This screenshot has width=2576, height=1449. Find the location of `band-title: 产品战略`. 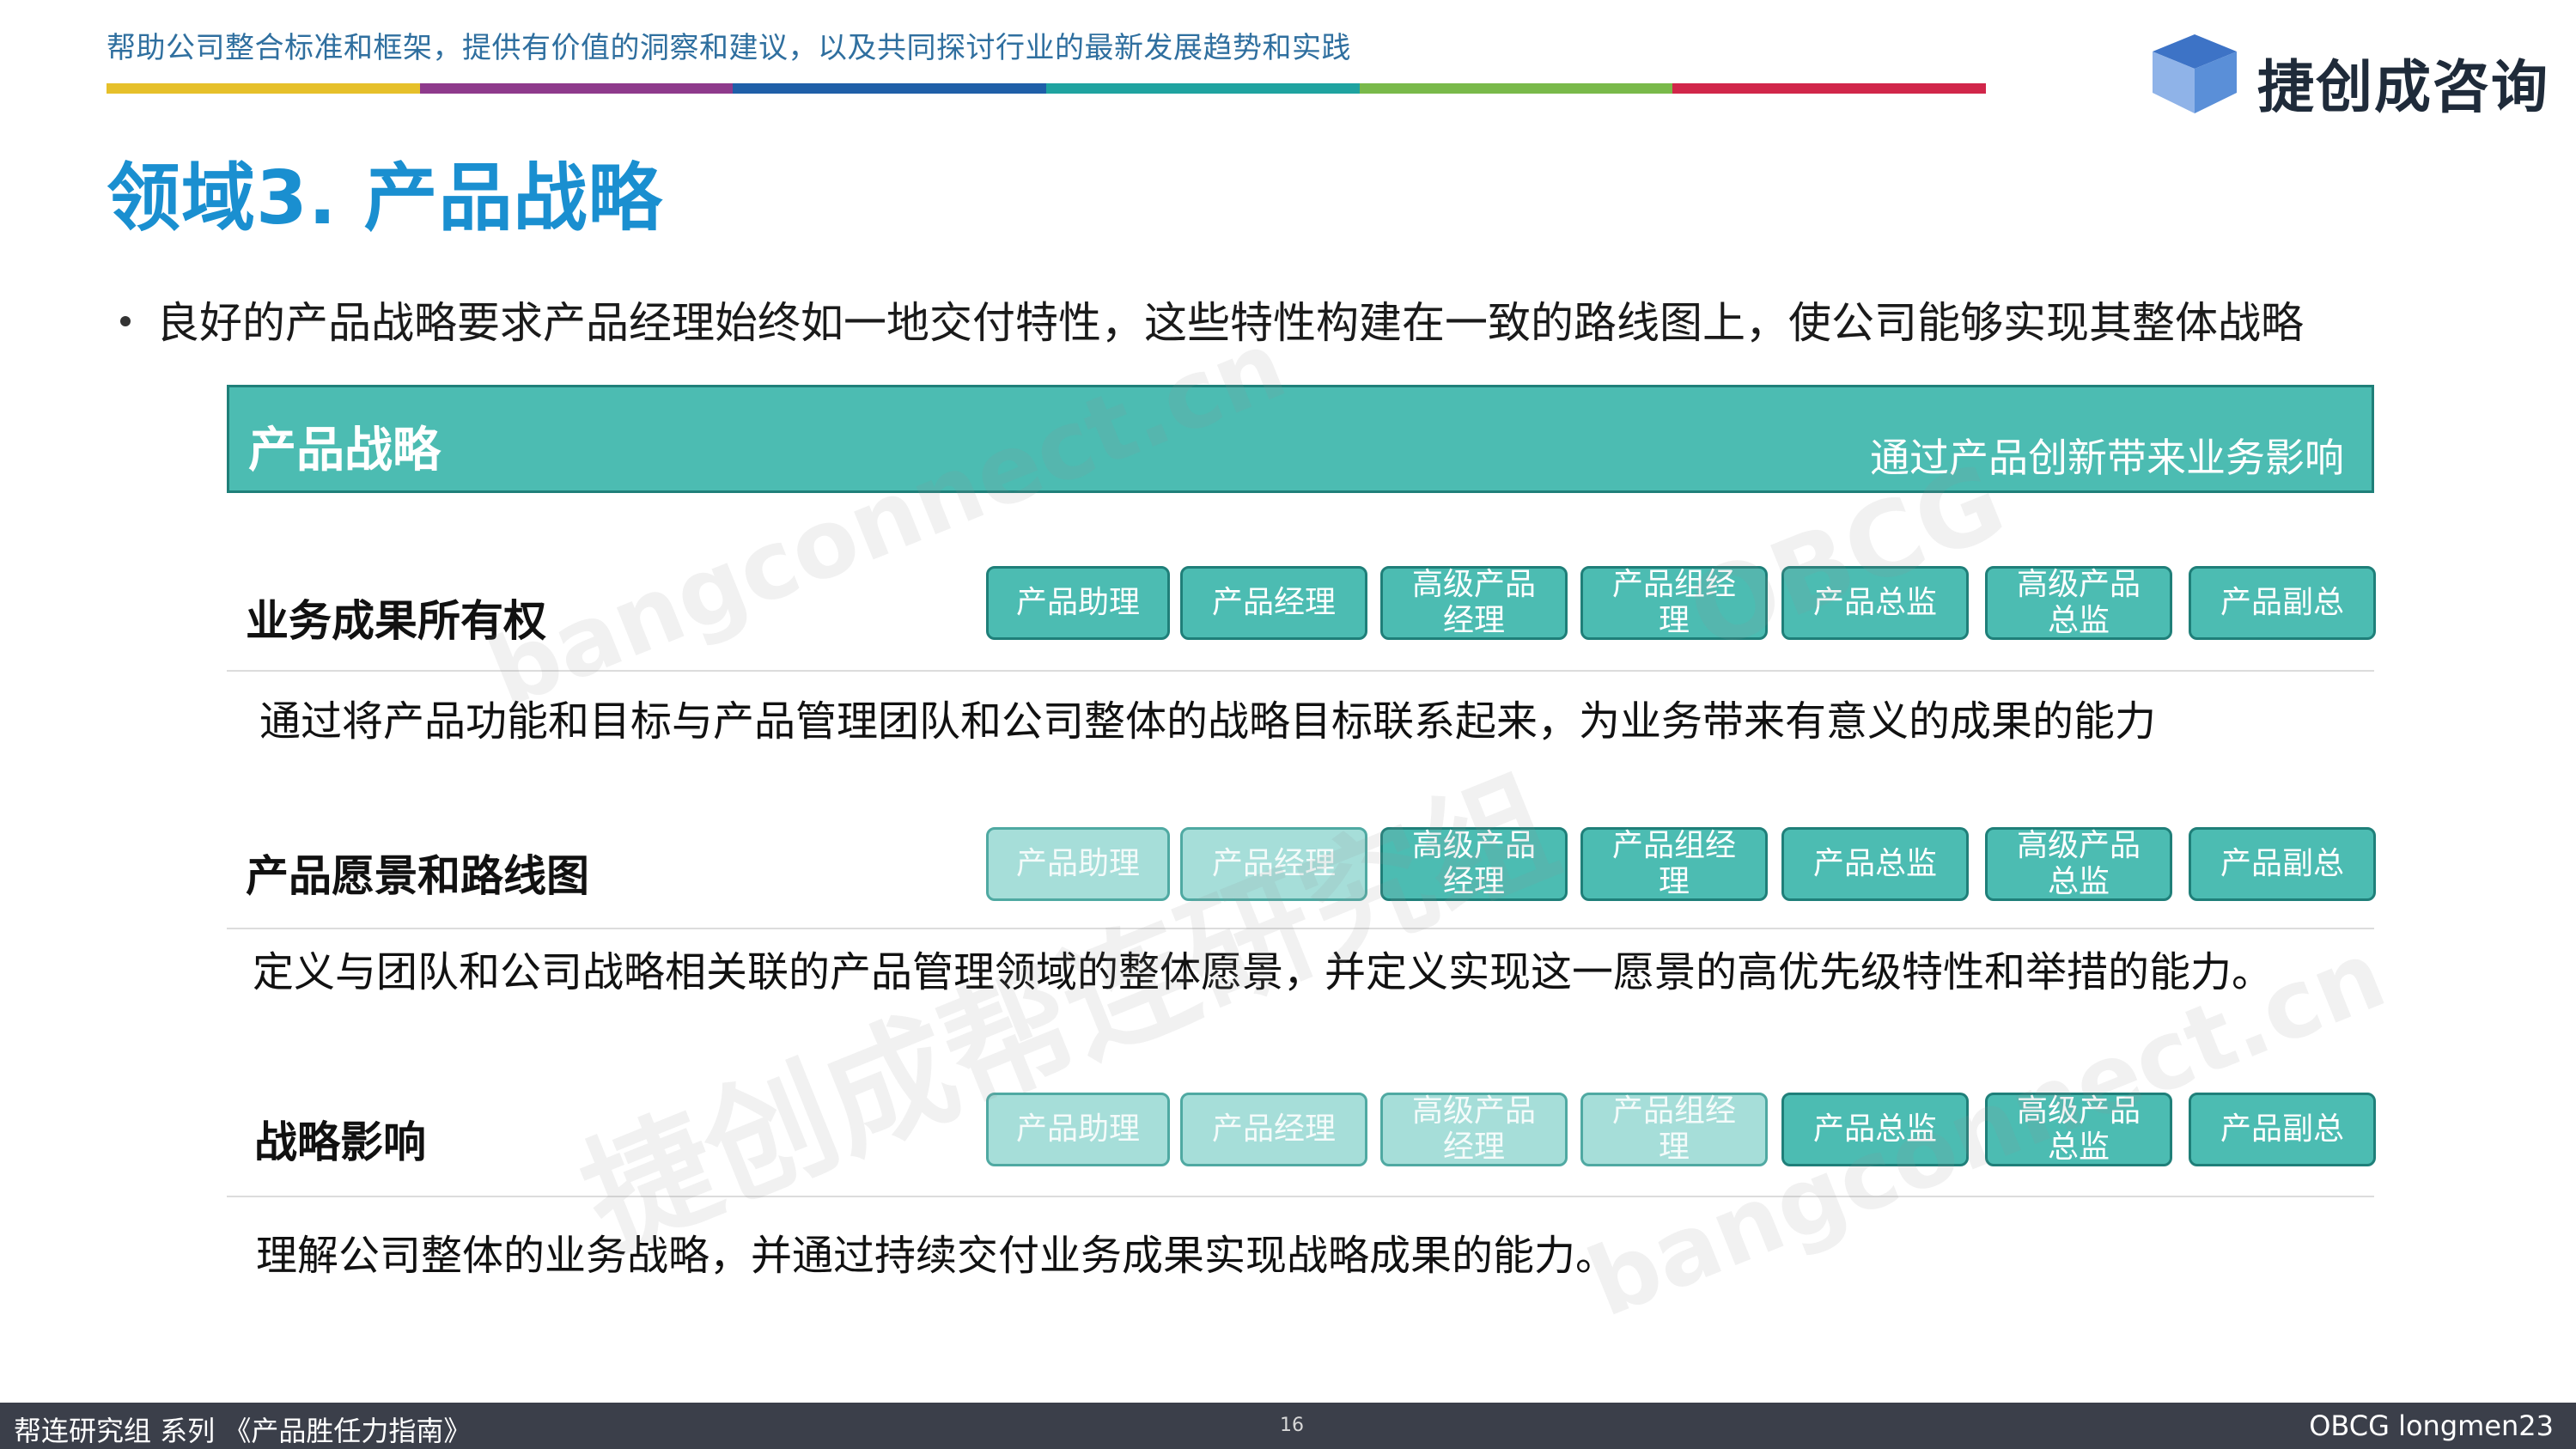

band-title: 产品战略 is located at coordinates (344, 450).